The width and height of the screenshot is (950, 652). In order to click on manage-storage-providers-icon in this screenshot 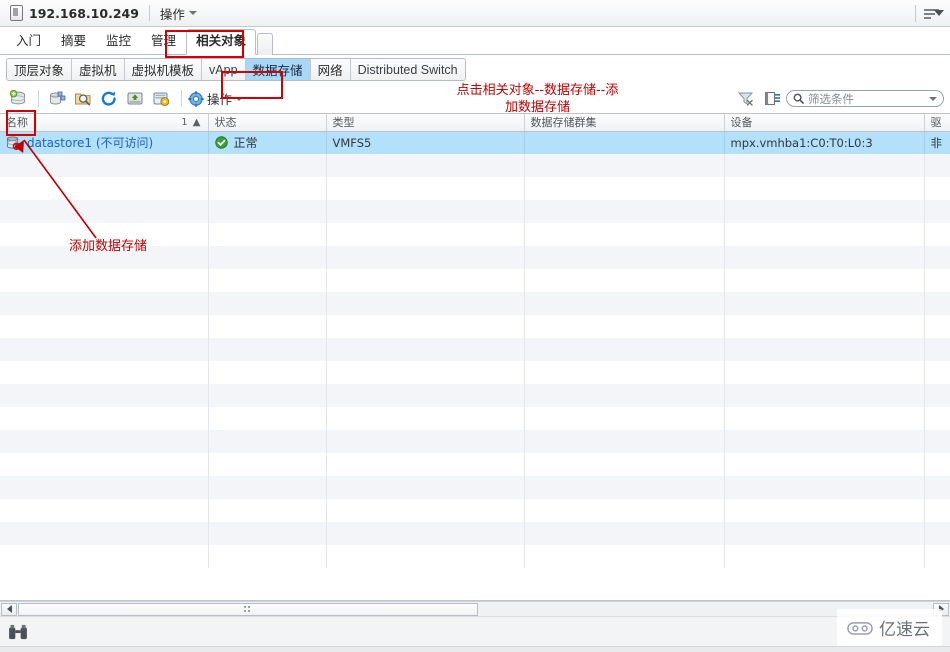, I will do `click(161, 99)`.